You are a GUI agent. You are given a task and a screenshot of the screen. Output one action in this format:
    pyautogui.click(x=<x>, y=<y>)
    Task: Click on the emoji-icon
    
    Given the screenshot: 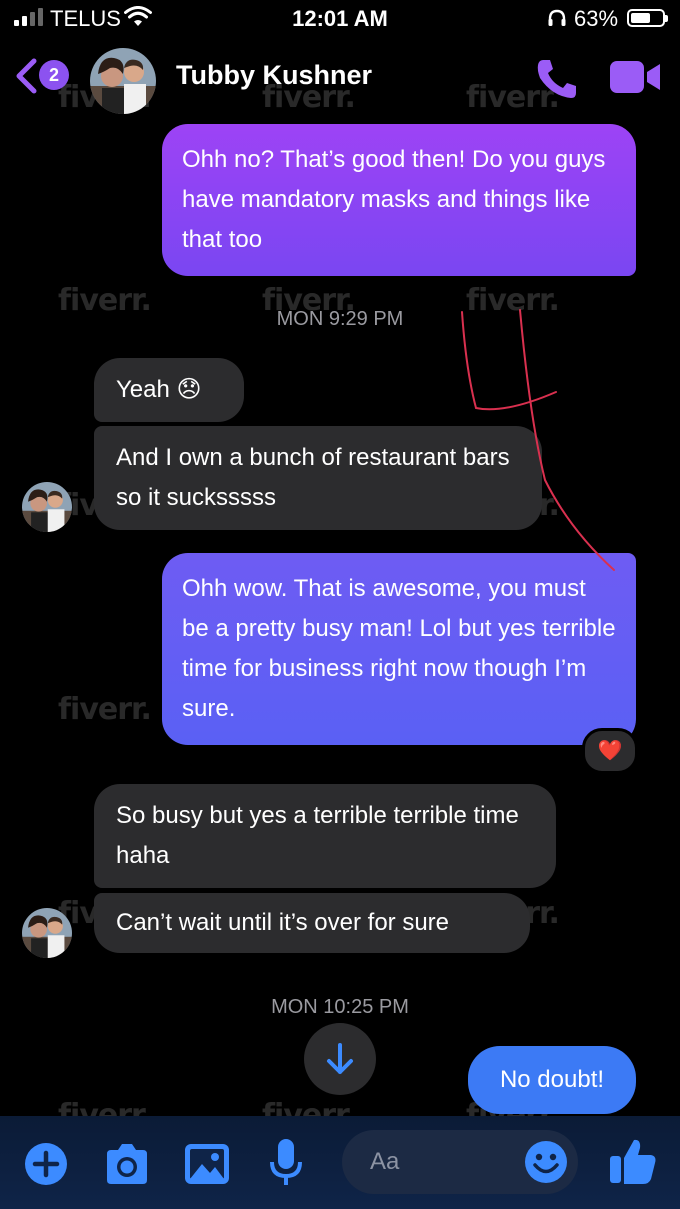 What is the action you would take?
    pyautogui.click(x=546, y=1162)
    